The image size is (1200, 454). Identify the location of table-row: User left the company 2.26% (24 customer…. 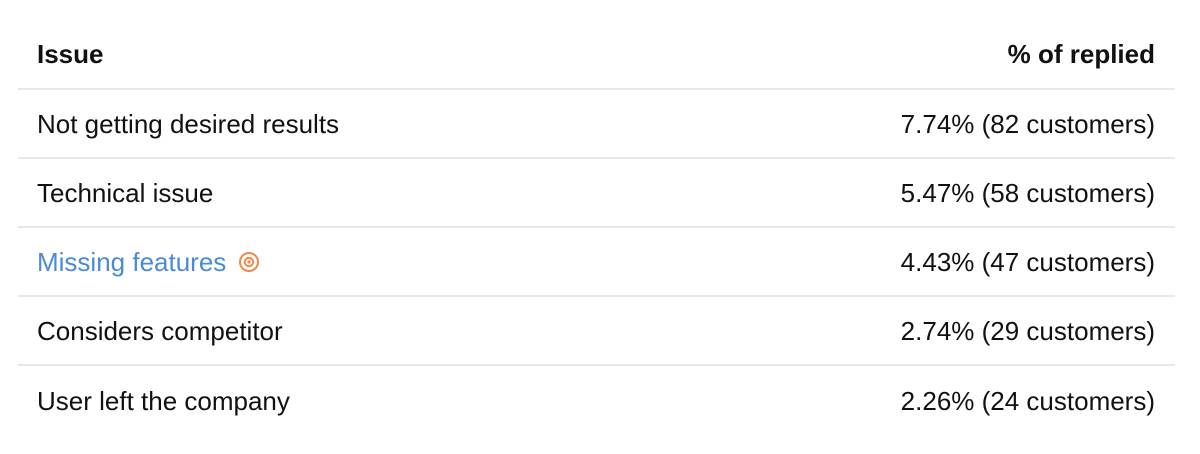
(596, 400).